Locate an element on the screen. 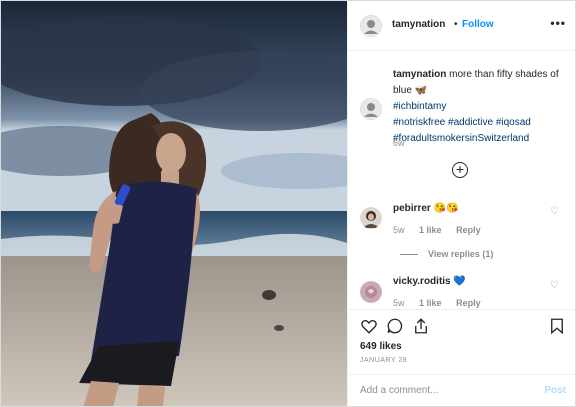 This screenshot has height=407, width=576. post-header: tamynation • Follow ••• is located at coordinates (461, 26).